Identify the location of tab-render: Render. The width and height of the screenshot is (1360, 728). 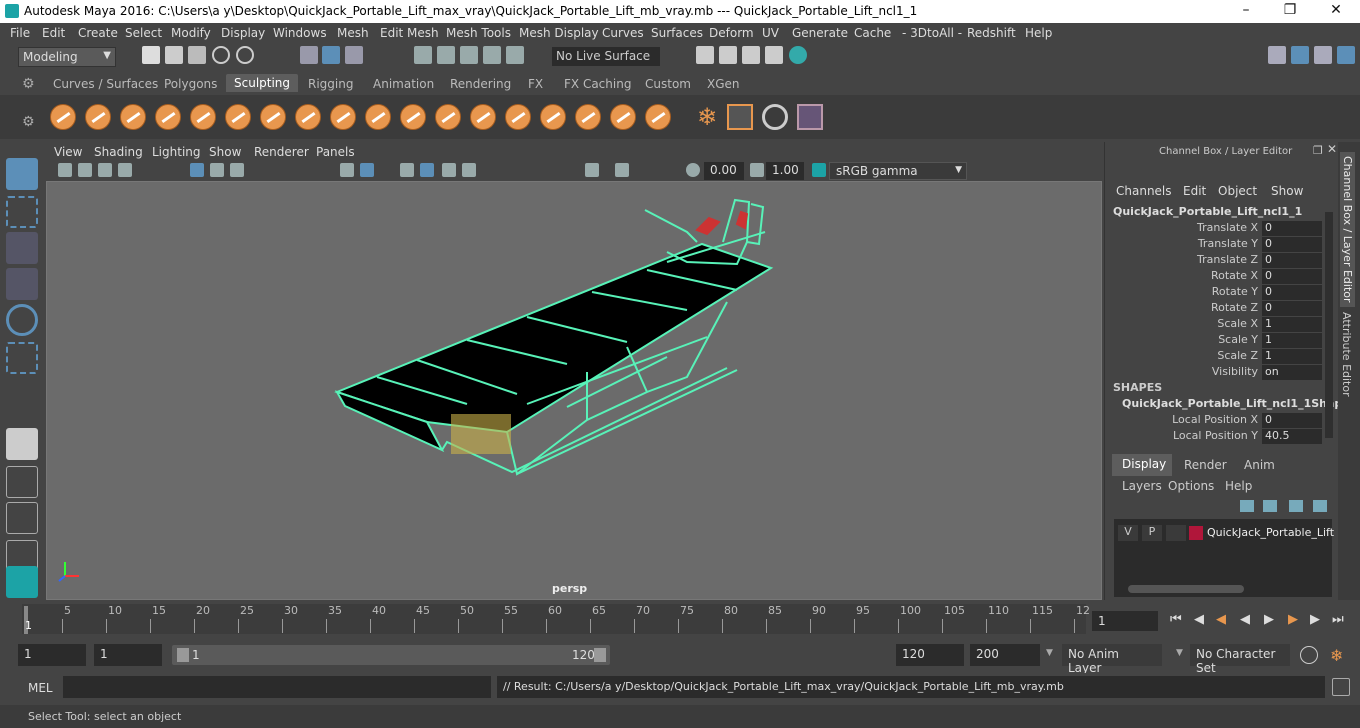
(1205, 465).